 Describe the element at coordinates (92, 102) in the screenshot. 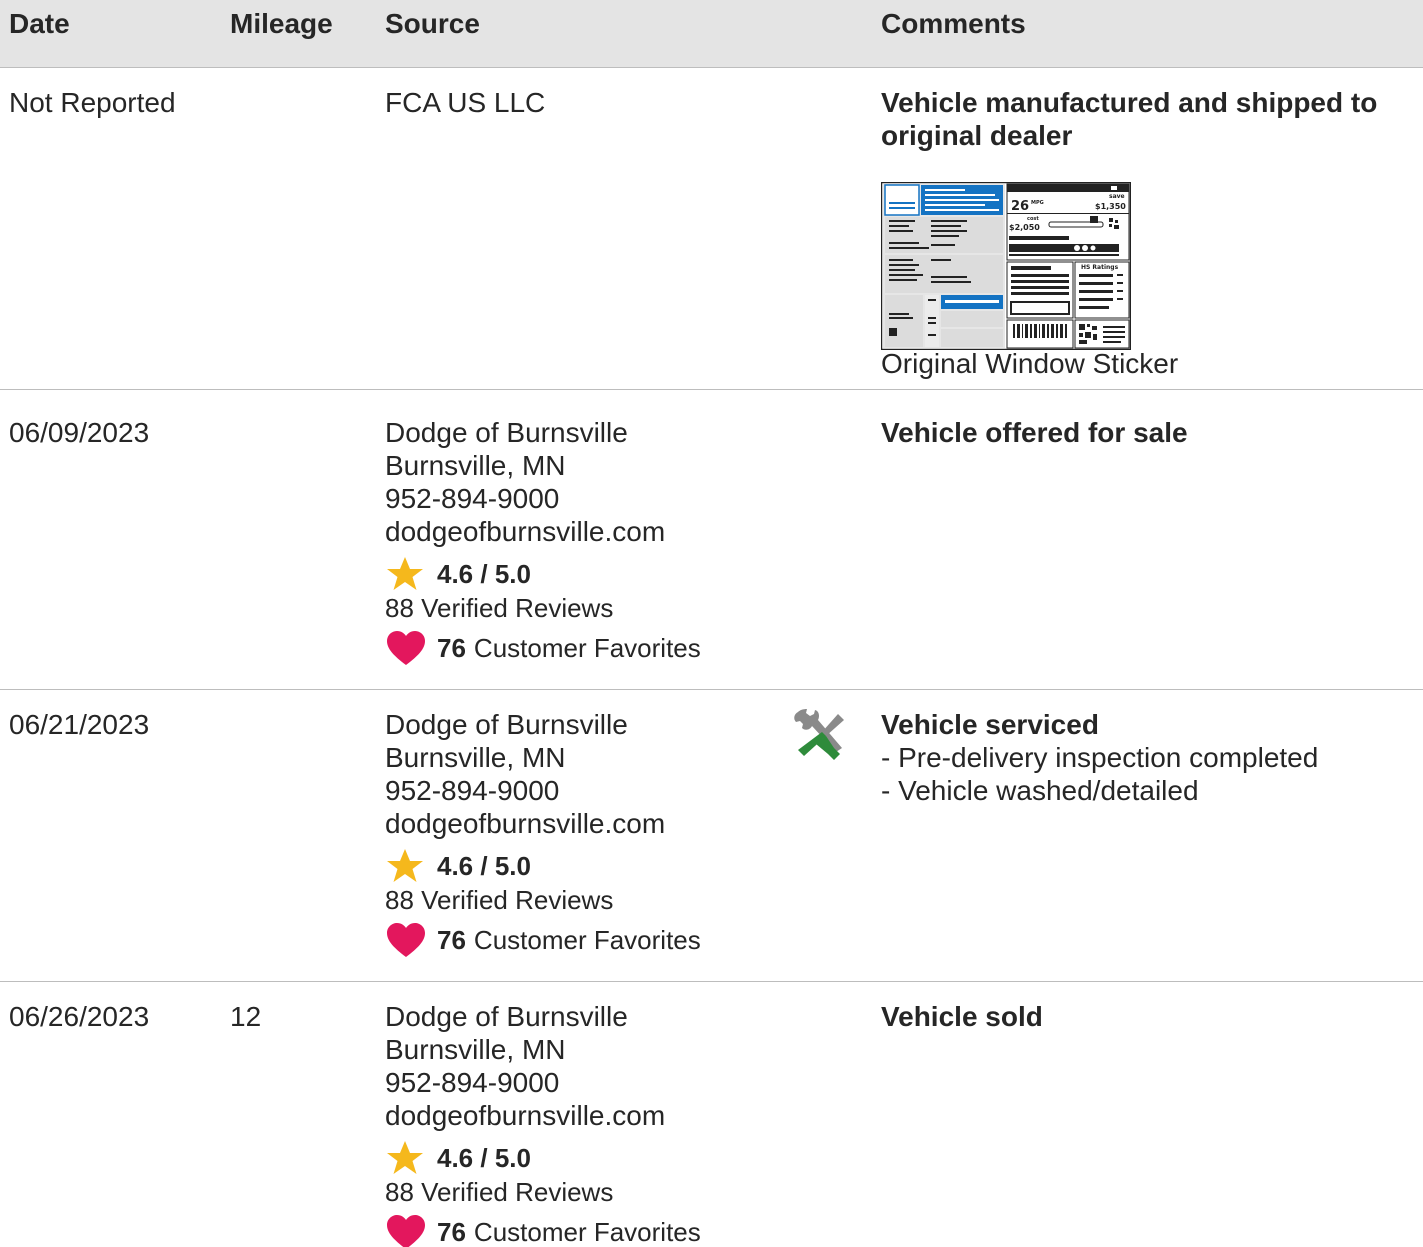

I see `row-date: Not Reported` at that location.